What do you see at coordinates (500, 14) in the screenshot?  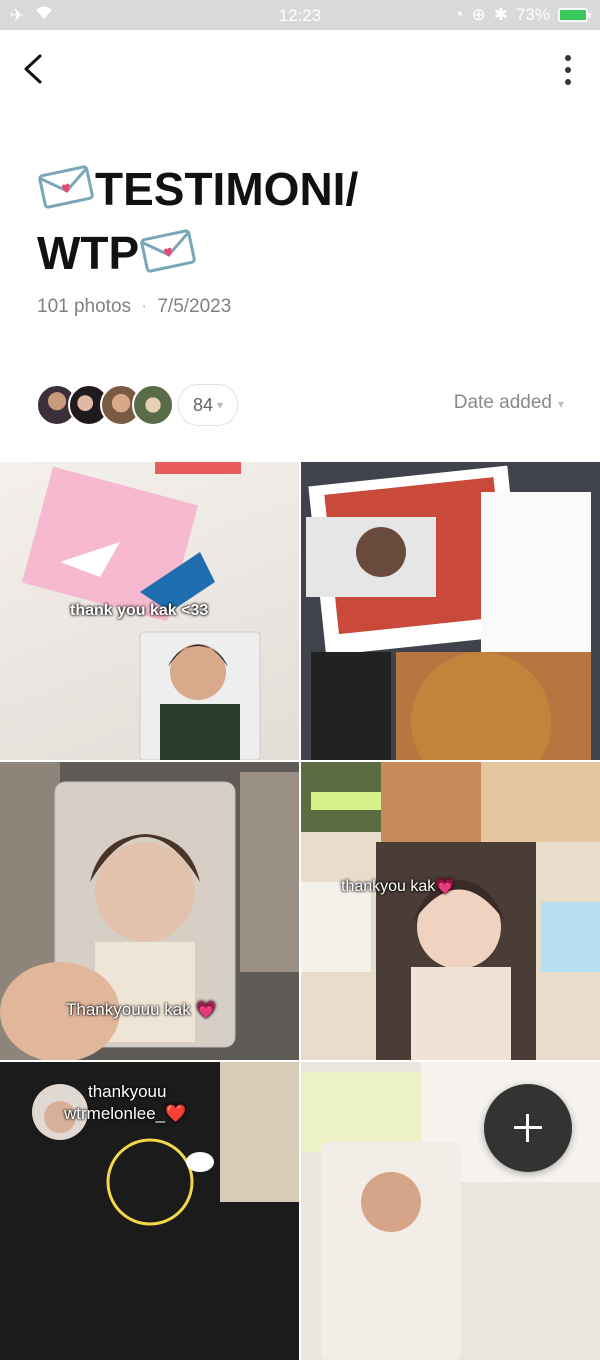 I see `bluetooth-icon: ✱` at bounding box center [500, 14].